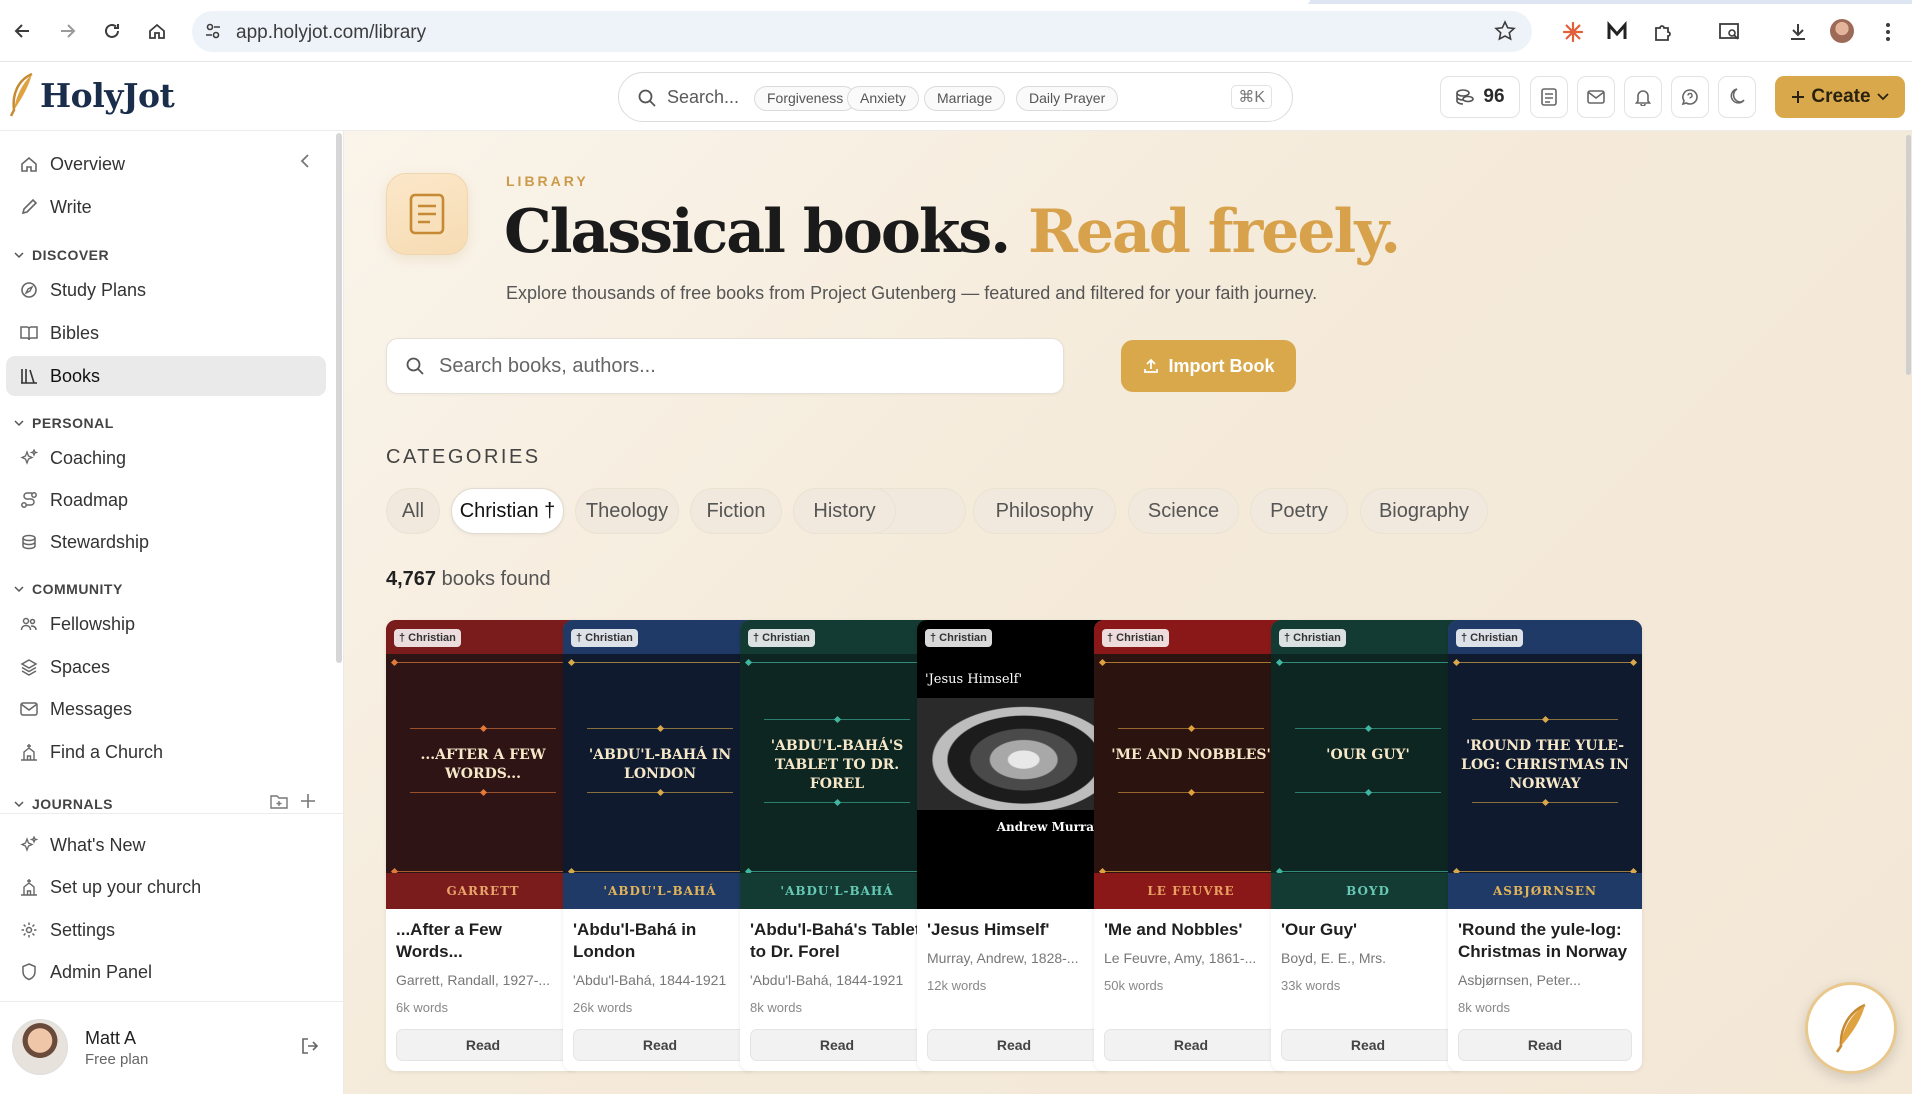 The height and width of the screenshot is (1094, 1912). What do you see at coordinates (166, 930) in the screenshot?
I see `sidebar-item-settings: Settings` at bounding box center [166, 930].